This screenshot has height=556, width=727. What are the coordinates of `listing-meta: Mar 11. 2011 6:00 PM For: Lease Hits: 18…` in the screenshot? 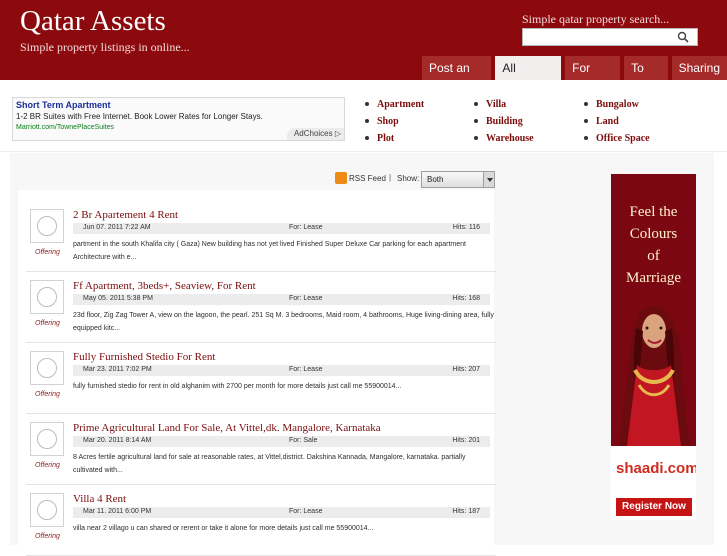 It's located at (281, 512).